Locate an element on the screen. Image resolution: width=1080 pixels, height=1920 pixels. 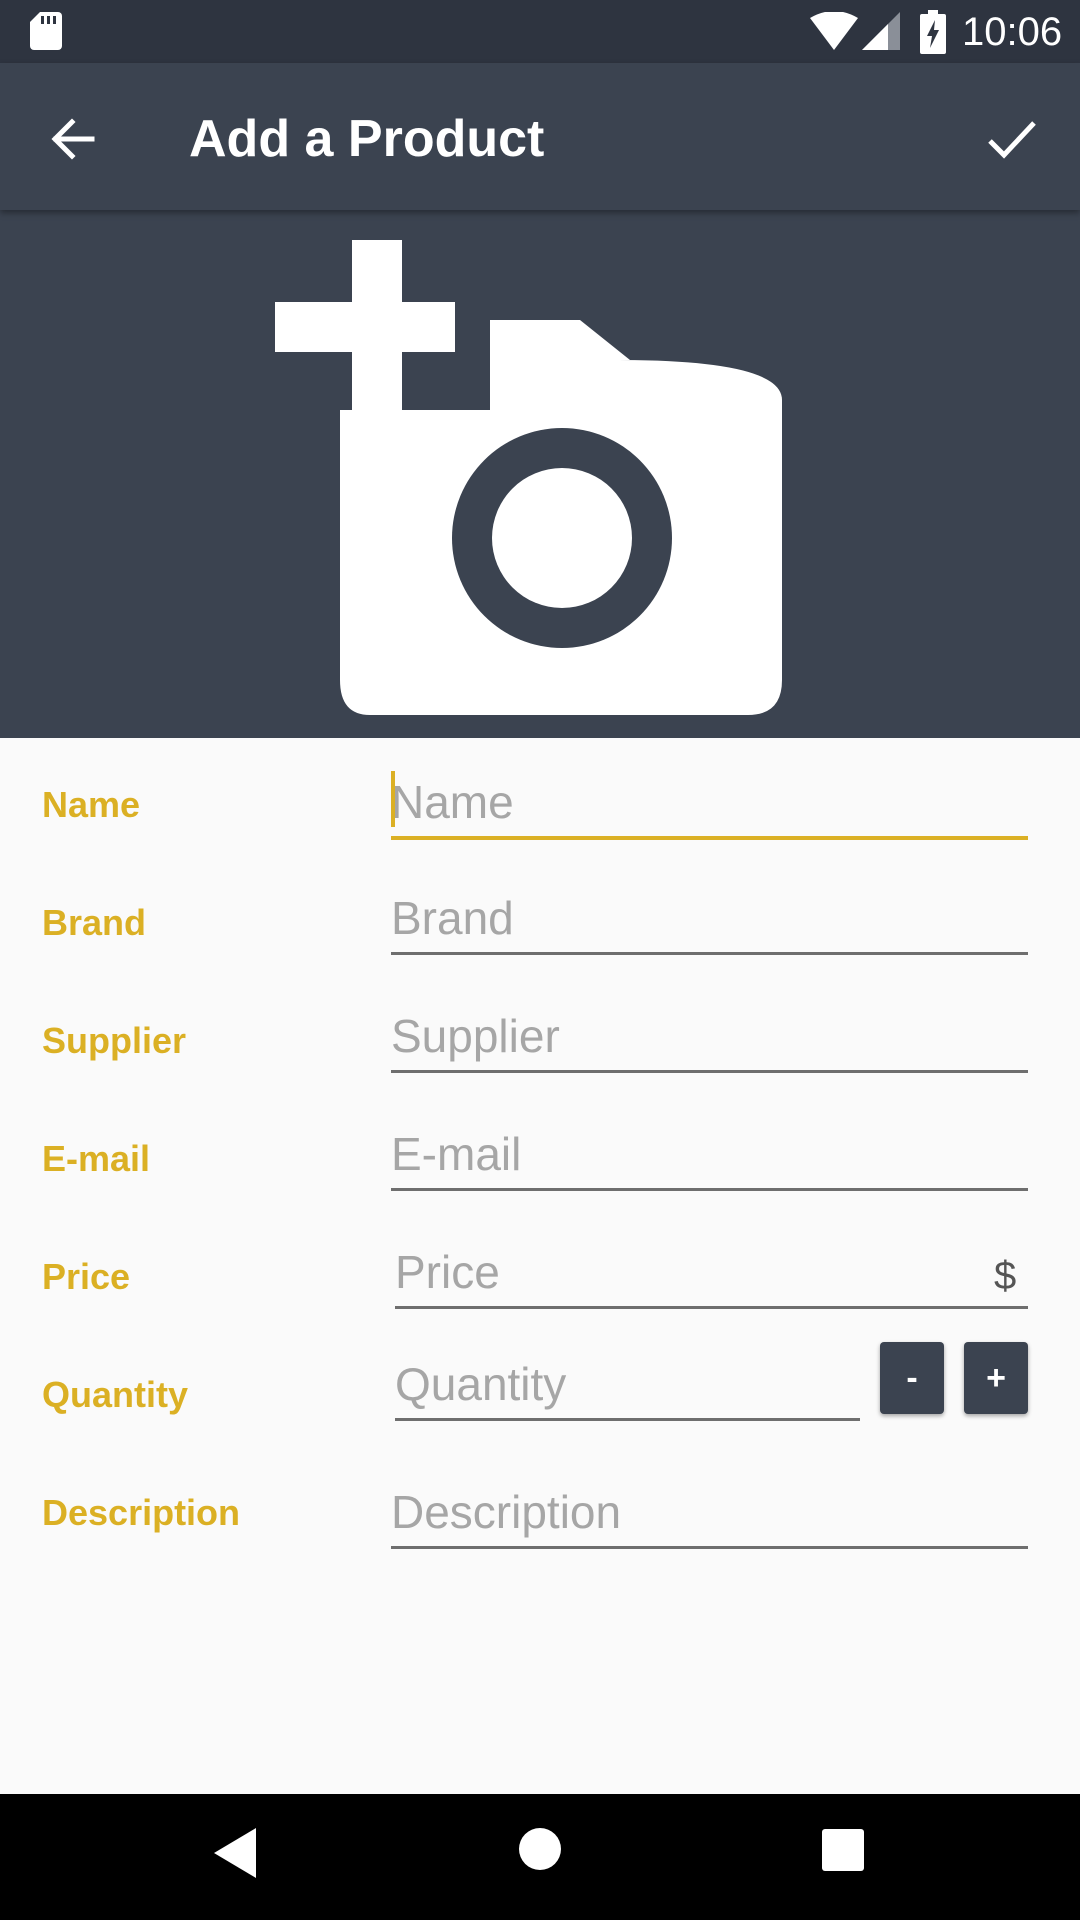
sd-card-icon is located at coordinates (46, 31).